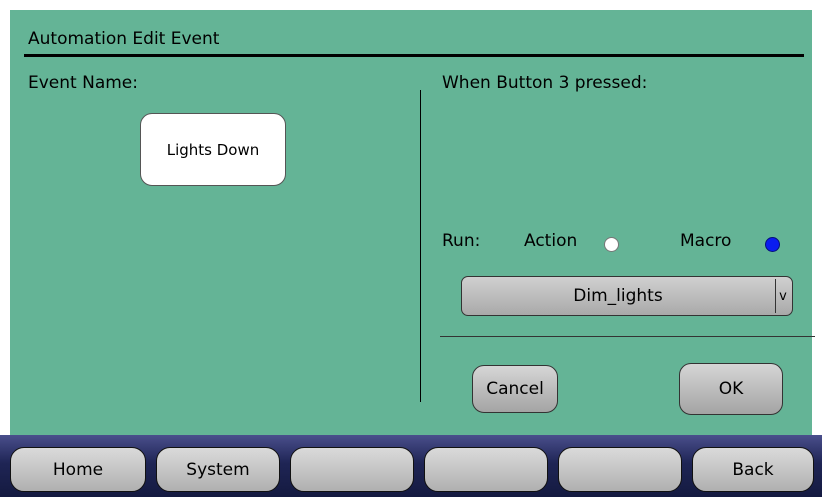  Describe the element at coordinates (753, 469) in the screenshot. I see `nav-back-button: Back` at that location.